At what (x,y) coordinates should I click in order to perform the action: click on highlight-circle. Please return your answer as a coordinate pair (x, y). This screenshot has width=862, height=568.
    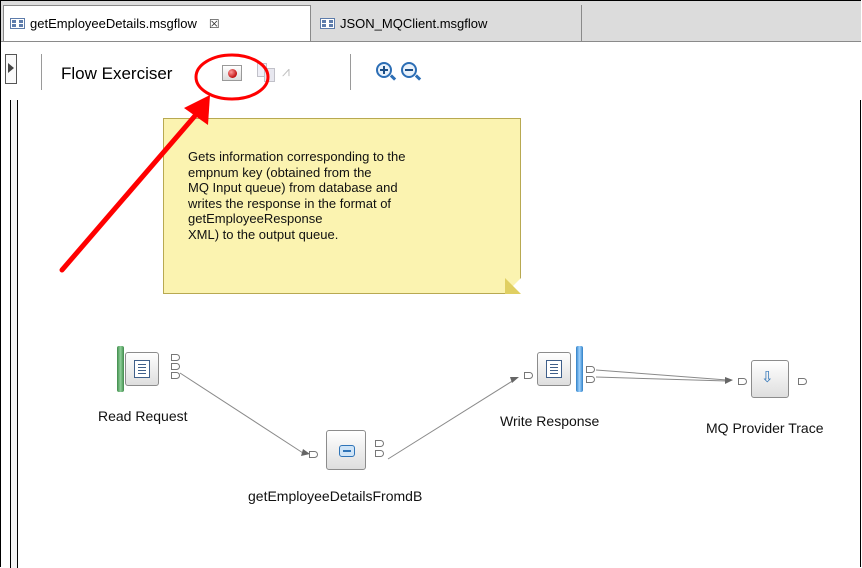
    Looking at the image, I should click on (232, 77).